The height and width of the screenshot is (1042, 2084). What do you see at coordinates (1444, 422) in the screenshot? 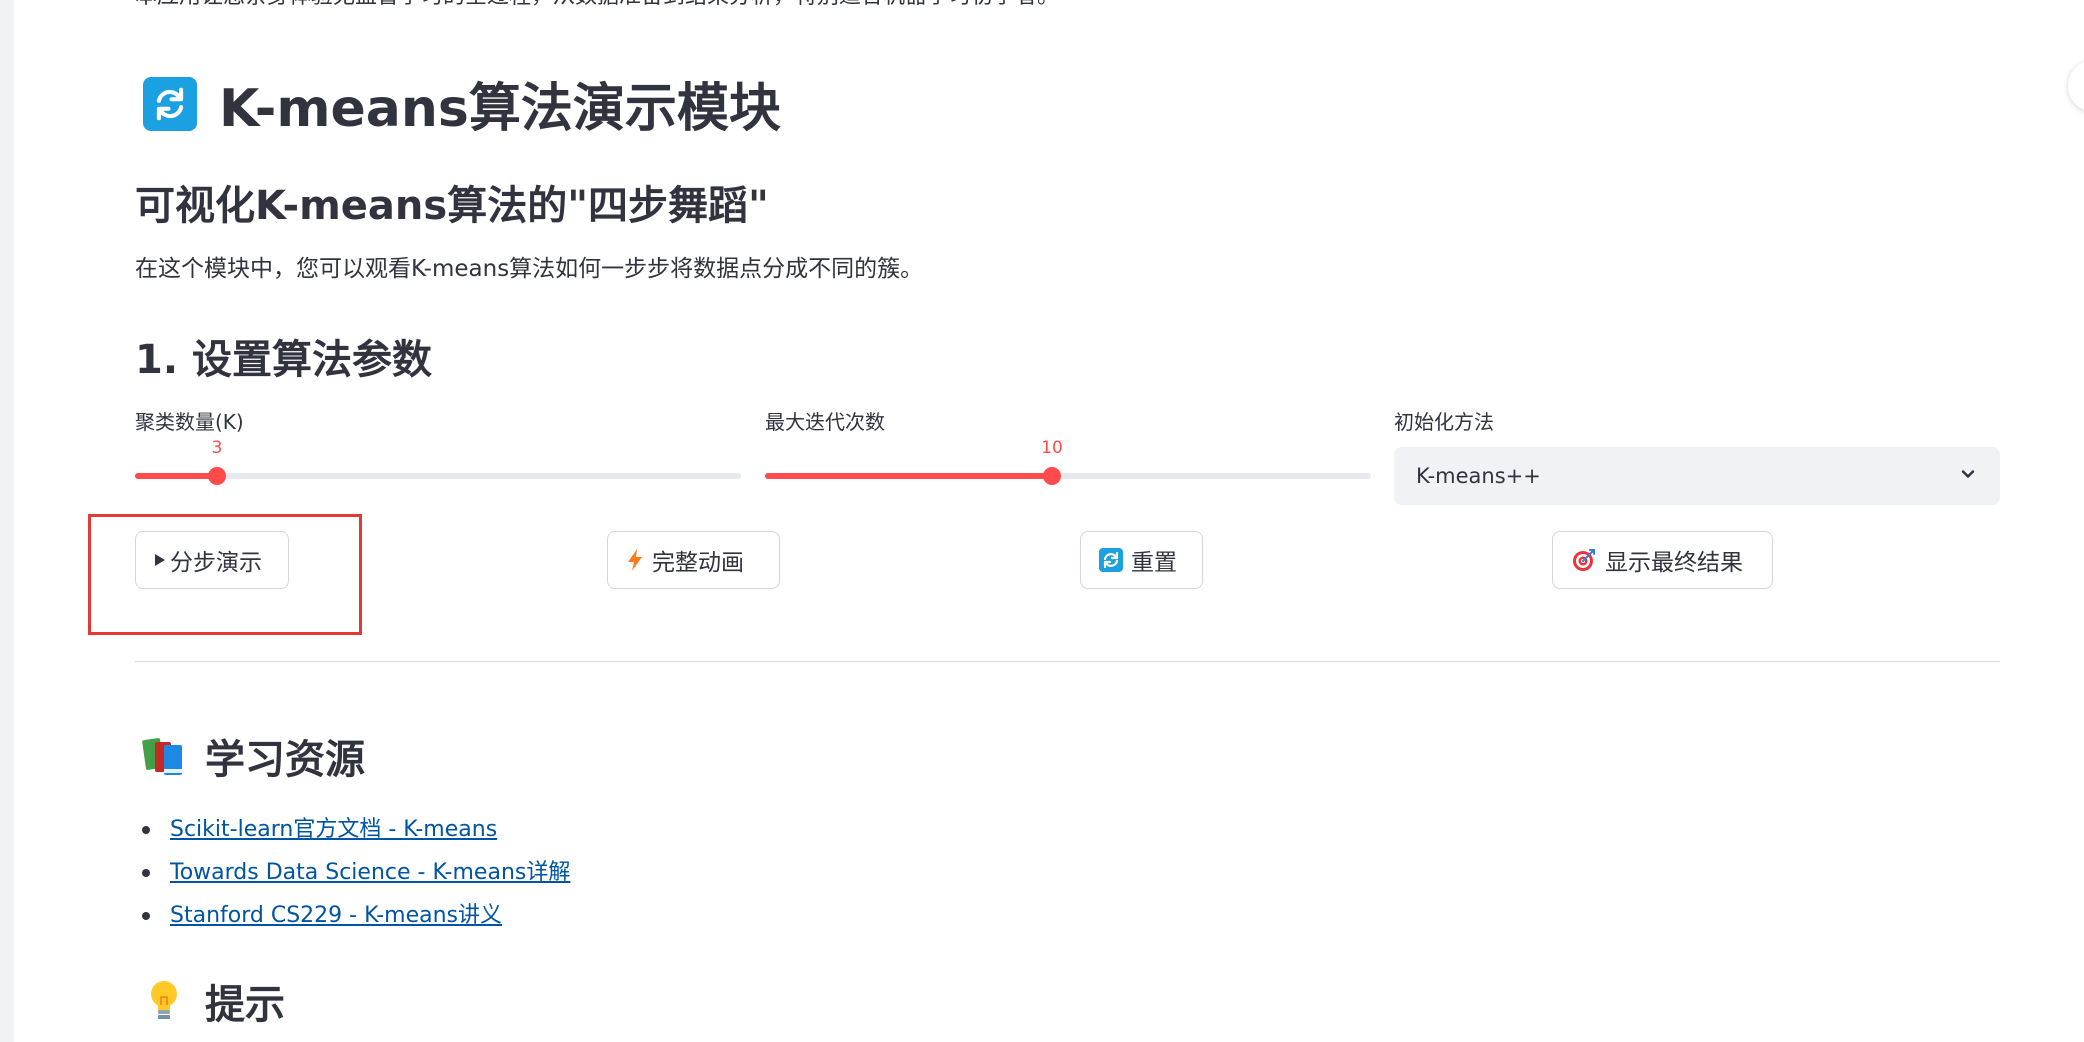
I see `init-select-label: 初始化方法` at bounding box center [1444, 422].